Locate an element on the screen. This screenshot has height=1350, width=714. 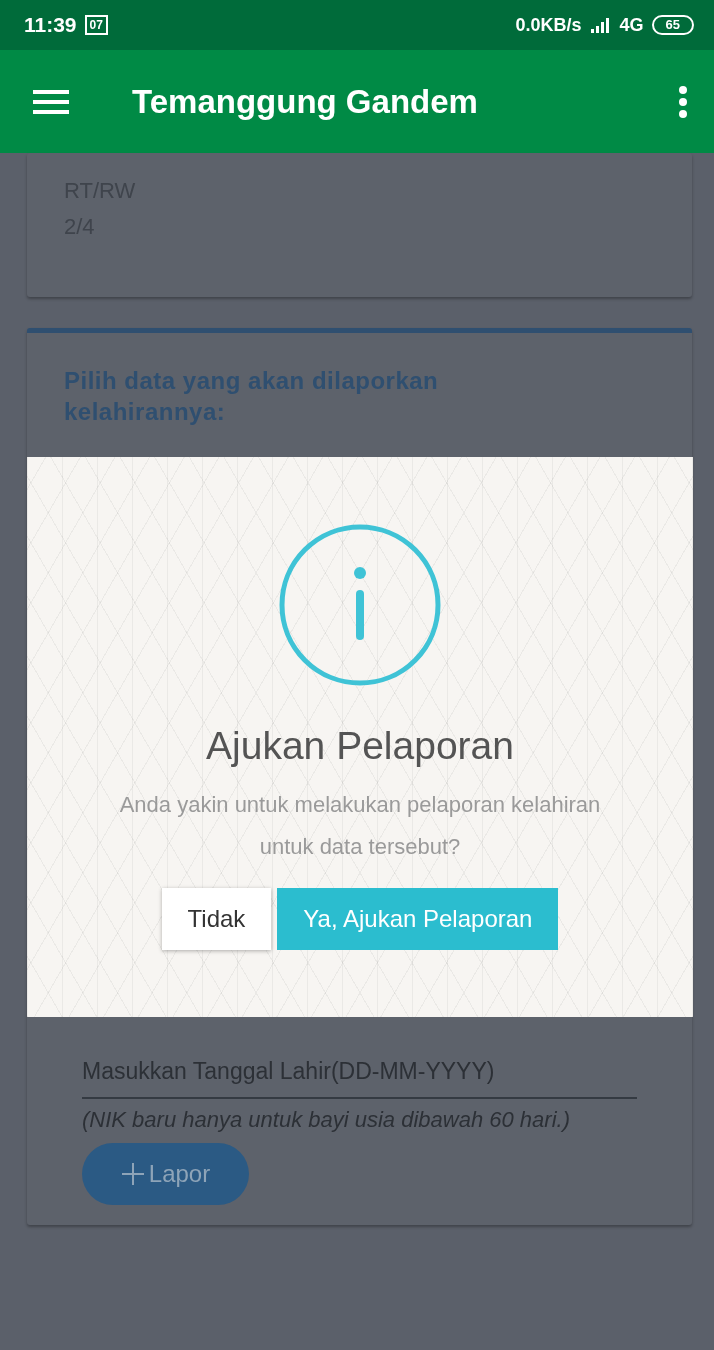
info-icon is located at coordinates (360, 605).